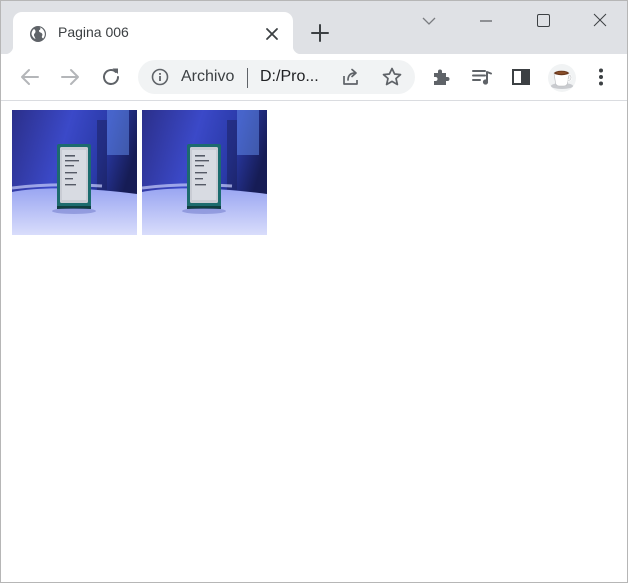  Describe the element at coordinates (247, 78) in the screenshot. I see `omnibox-divider` at that location.